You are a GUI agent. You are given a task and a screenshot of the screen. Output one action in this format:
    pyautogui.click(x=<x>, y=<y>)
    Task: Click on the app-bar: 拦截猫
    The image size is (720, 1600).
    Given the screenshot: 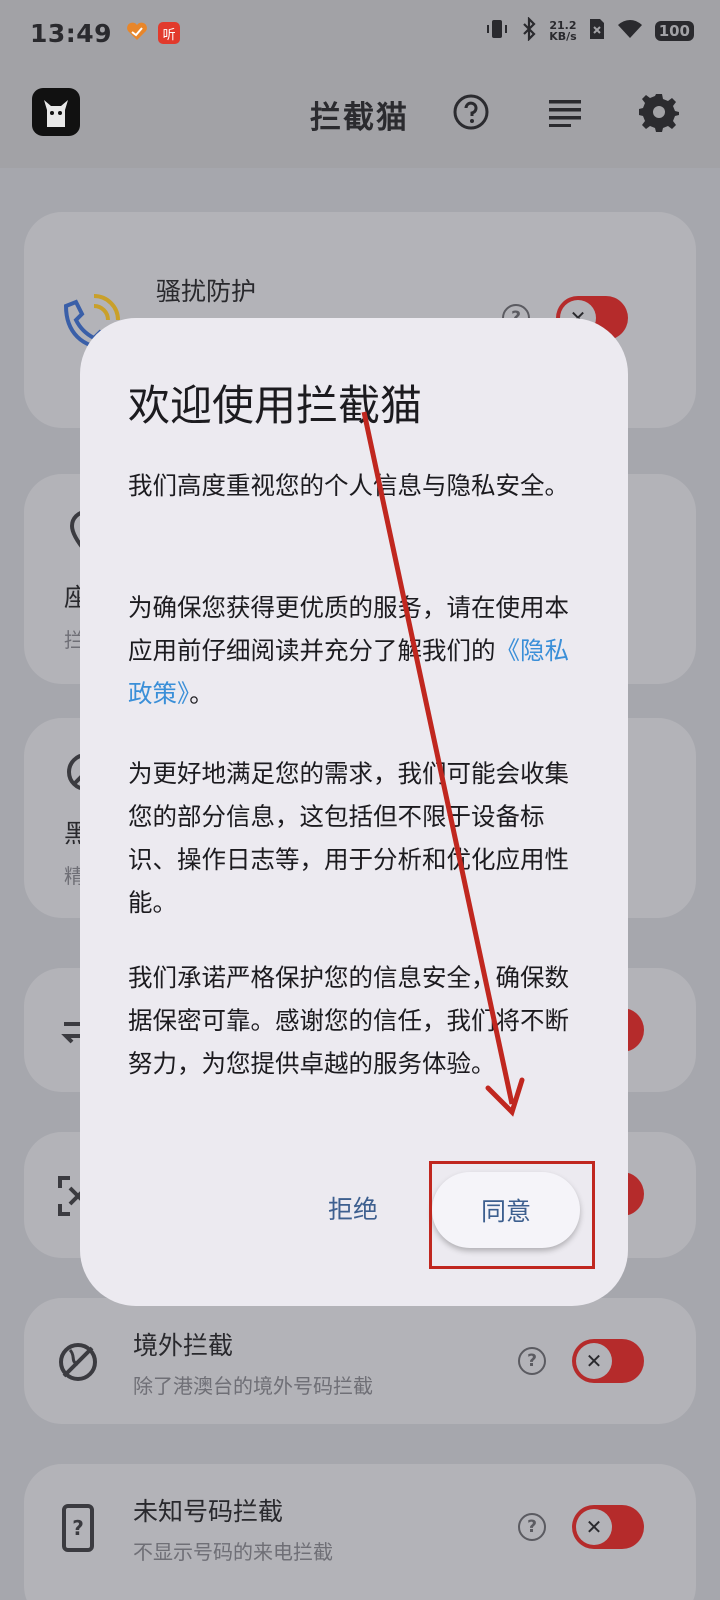 What is the action you would take?
    pyautogui.click(x=360, y=117)
    